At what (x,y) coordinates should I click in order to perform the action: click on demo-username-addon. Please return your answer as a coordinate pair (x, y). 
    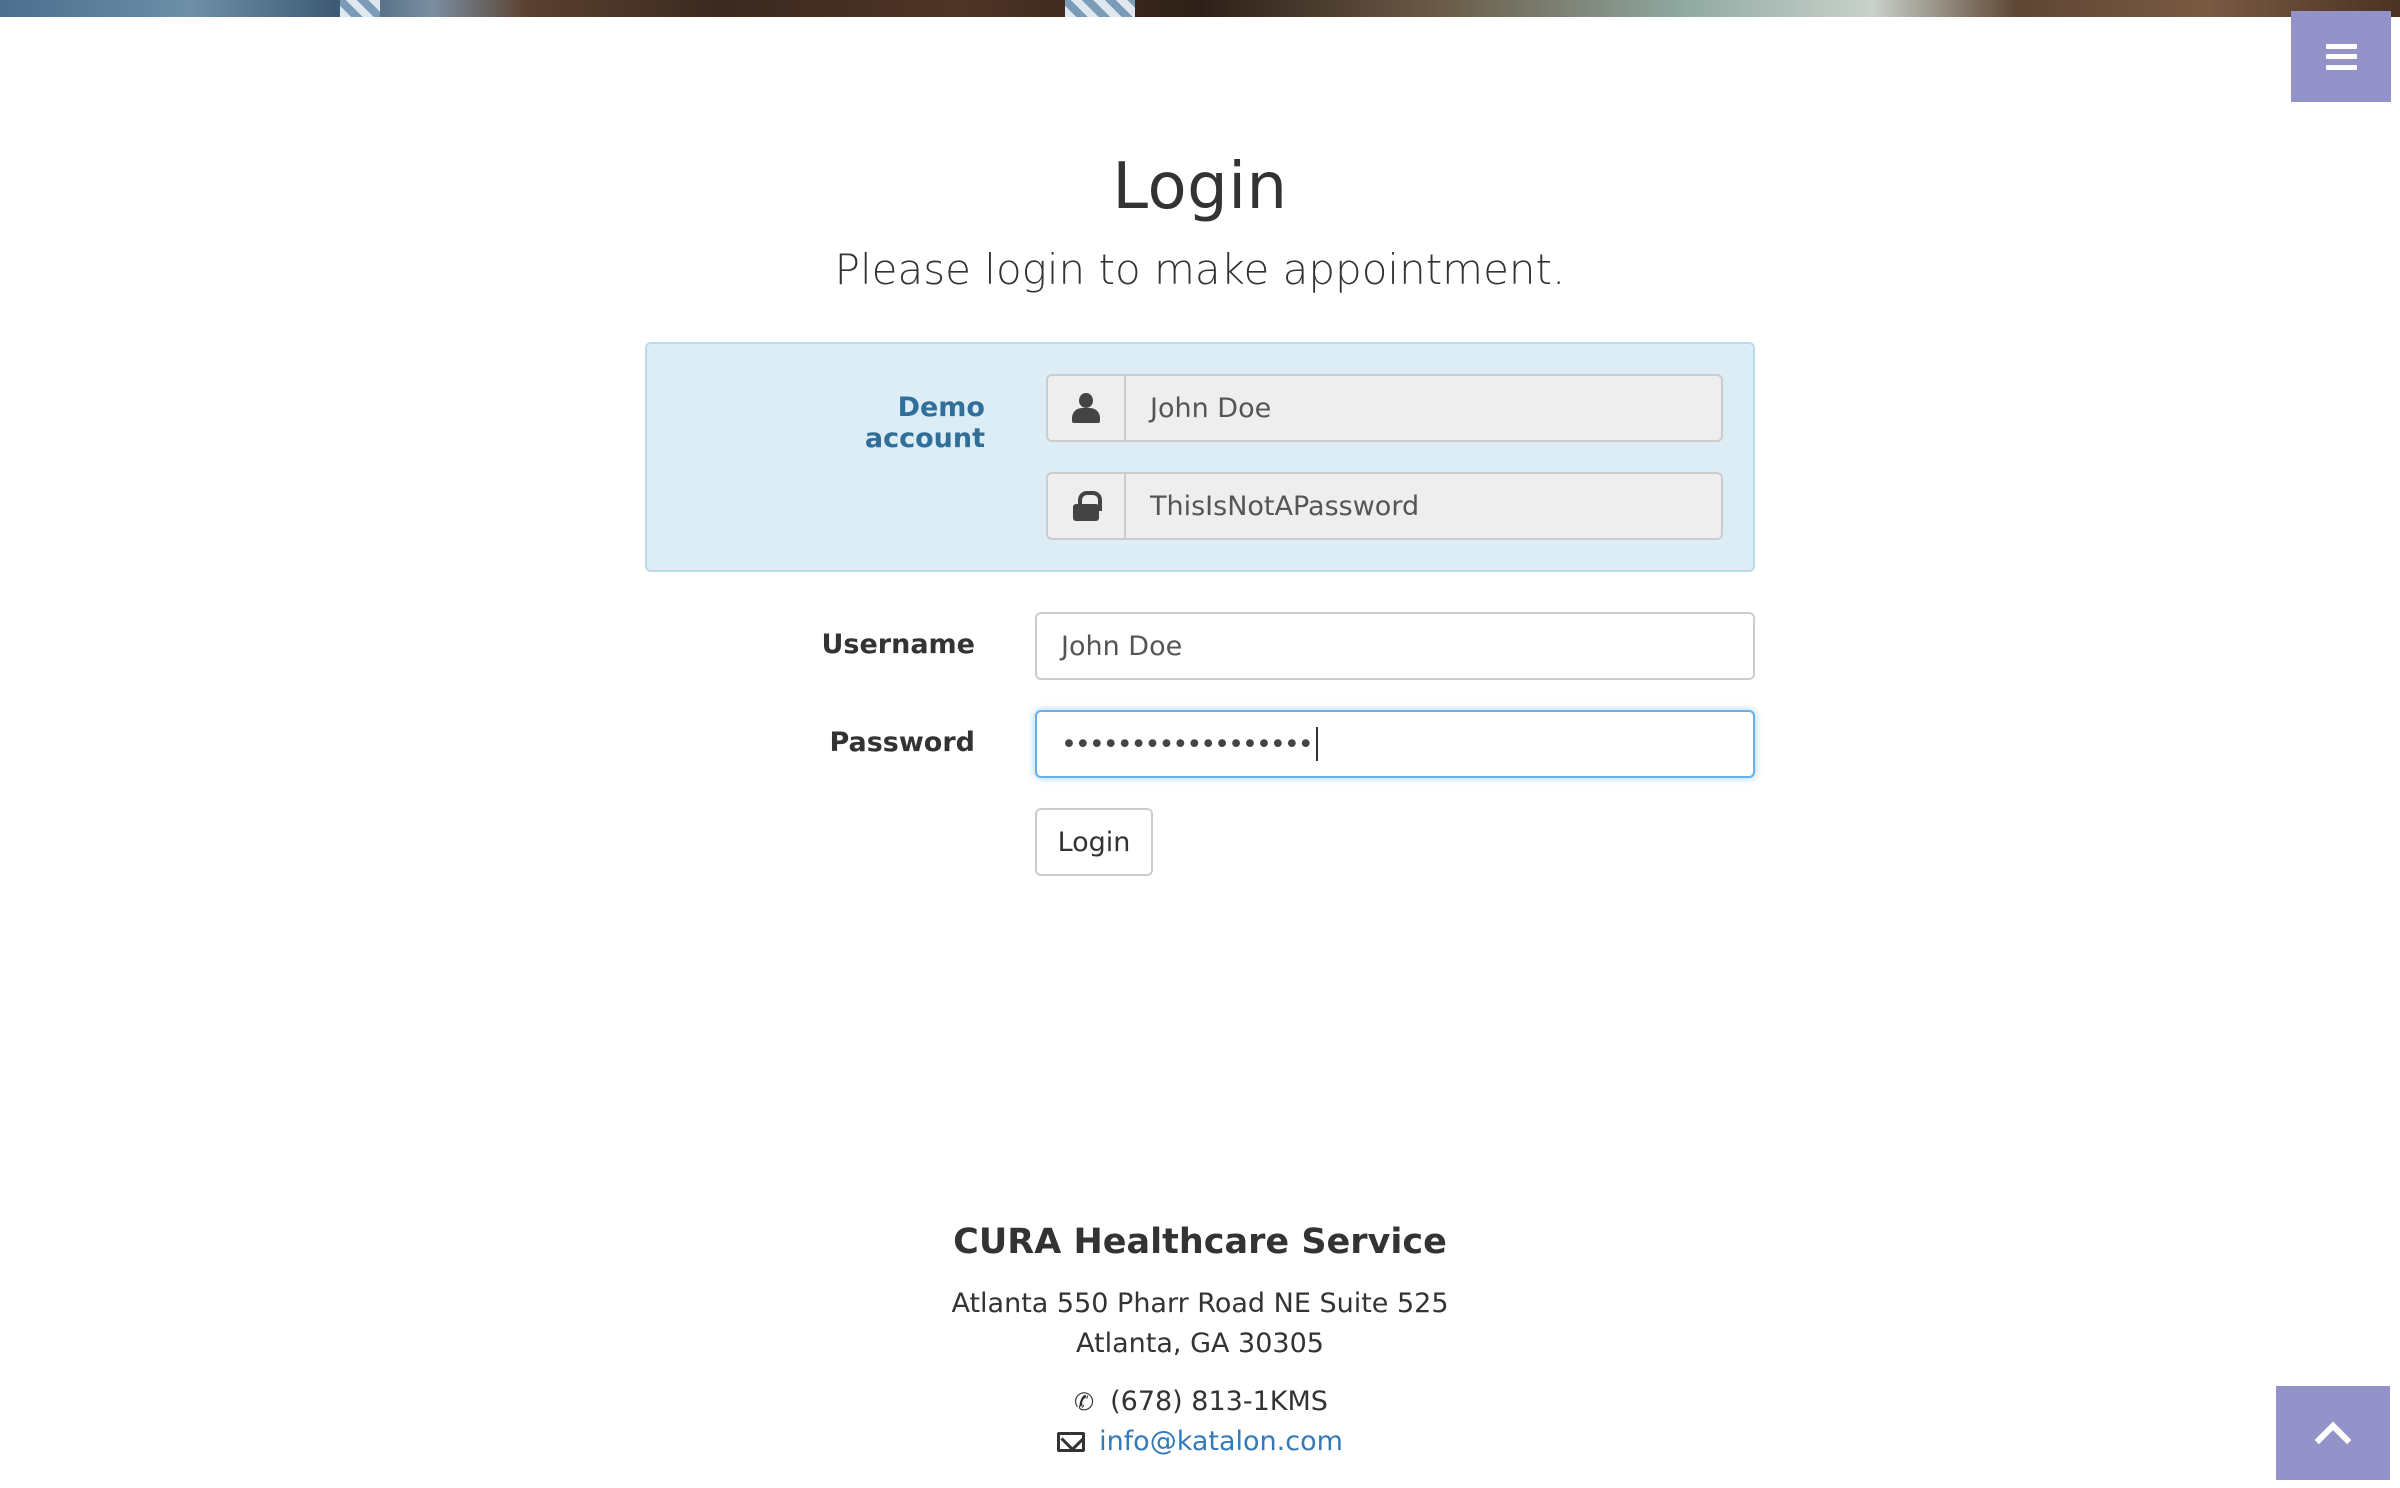
    Looking at the image, I should click on (1087, 408).